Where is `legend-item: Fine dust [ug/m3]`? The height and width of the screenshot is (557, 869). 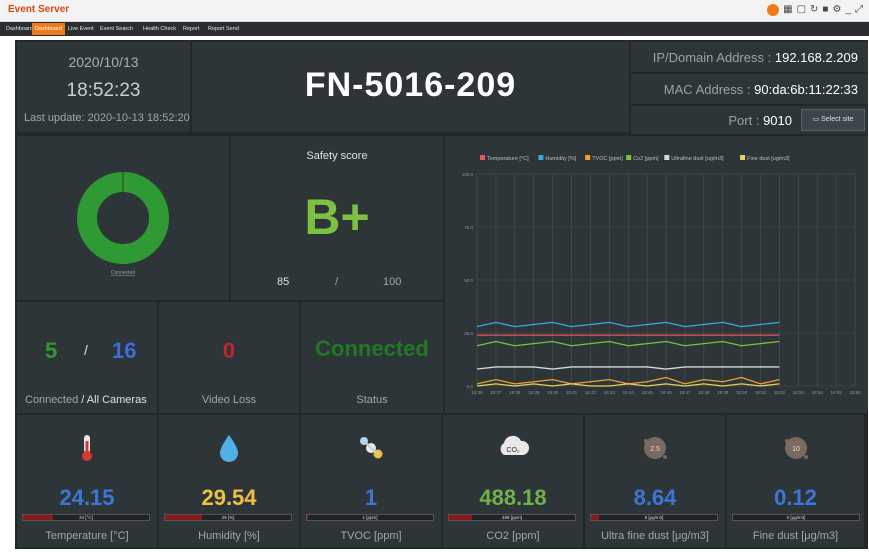 legend-item: Fine dust [ug/m3] is located at coordinates (765, 158).